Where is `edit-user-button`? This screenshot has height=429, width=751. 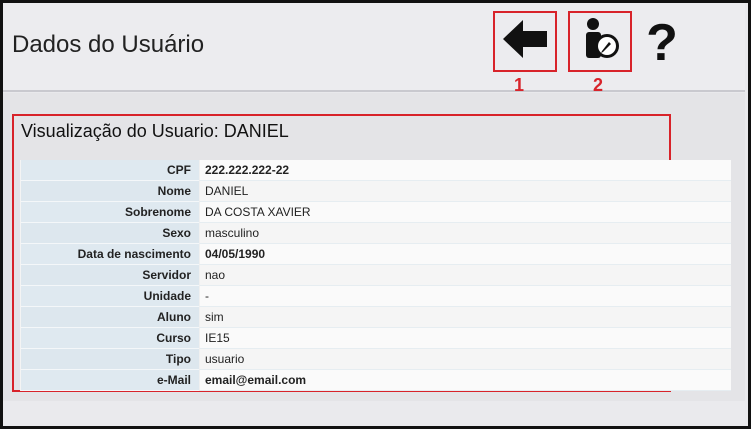
edit-user-button is located at coordinates (600, 41).